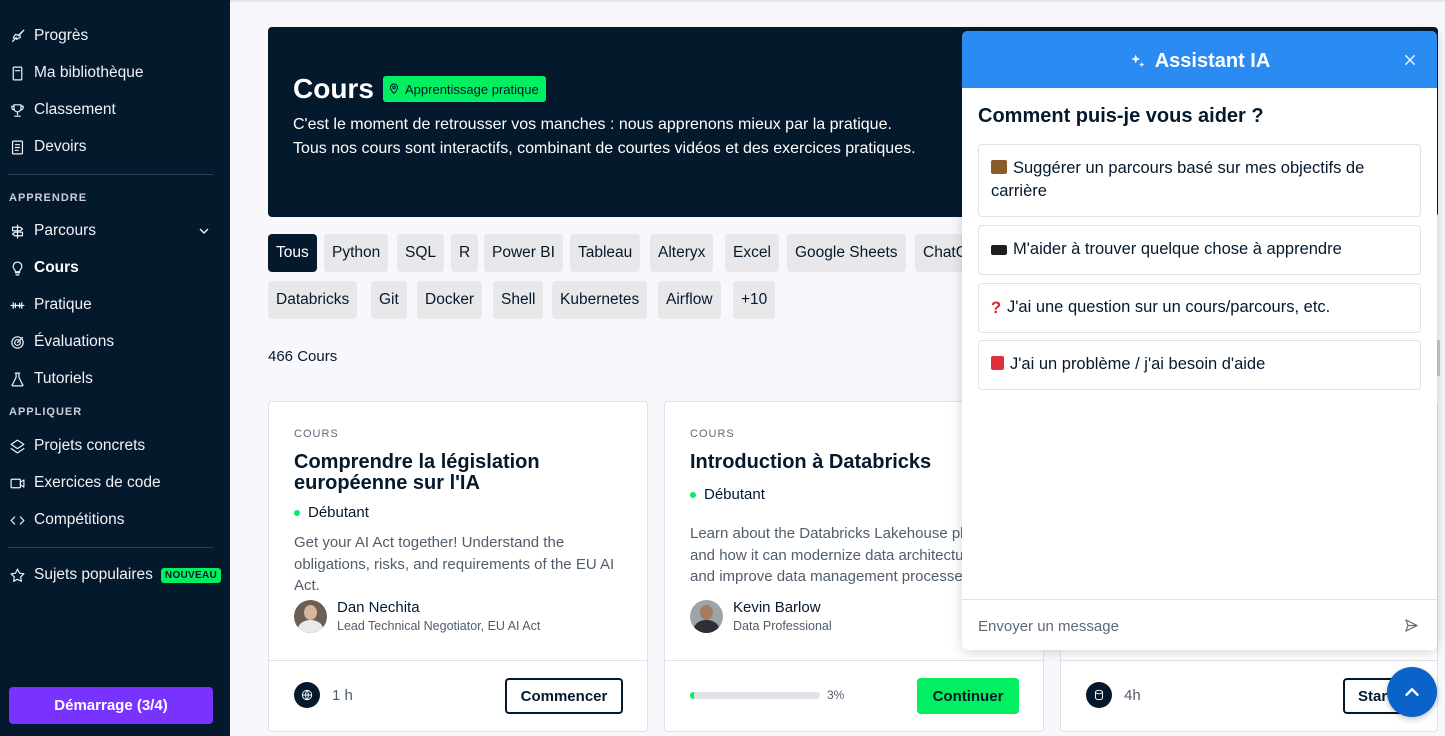 The height and width of the screenshot is (736, 1445). What do you see at coordinates (421, 253) in the screenshot?
I see `filter-chip-sql: SQL` at bounding box center [421, 253].